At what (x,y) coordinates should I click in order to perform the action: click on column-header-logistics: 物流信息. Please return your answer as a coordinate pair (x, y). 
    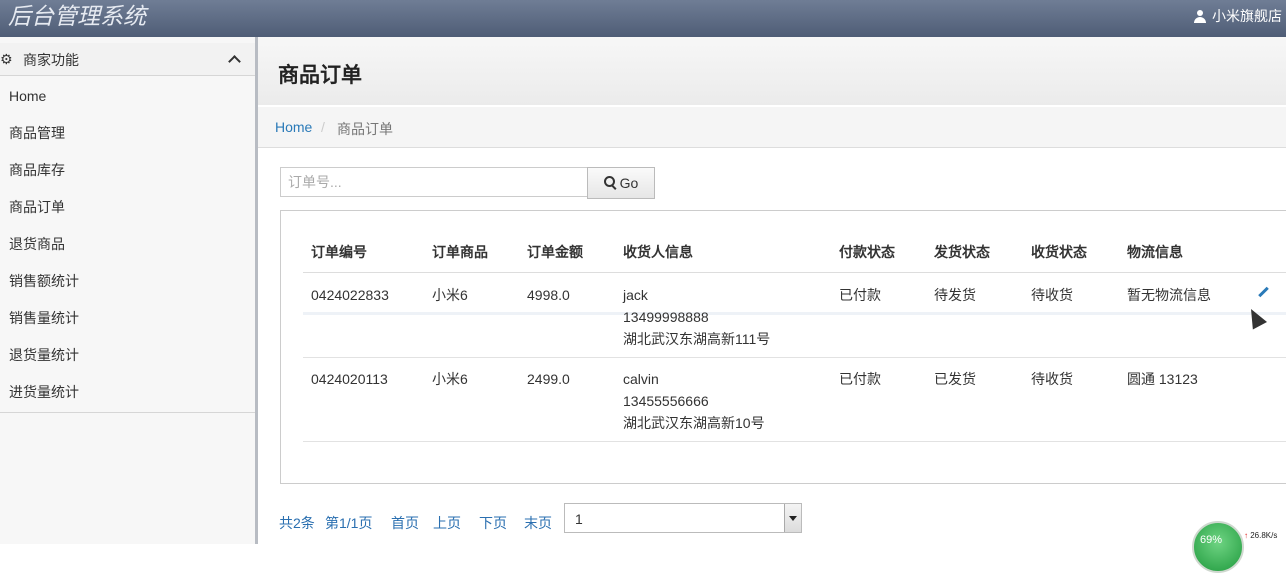
    Looking at the image, I should click on (1155, 252).